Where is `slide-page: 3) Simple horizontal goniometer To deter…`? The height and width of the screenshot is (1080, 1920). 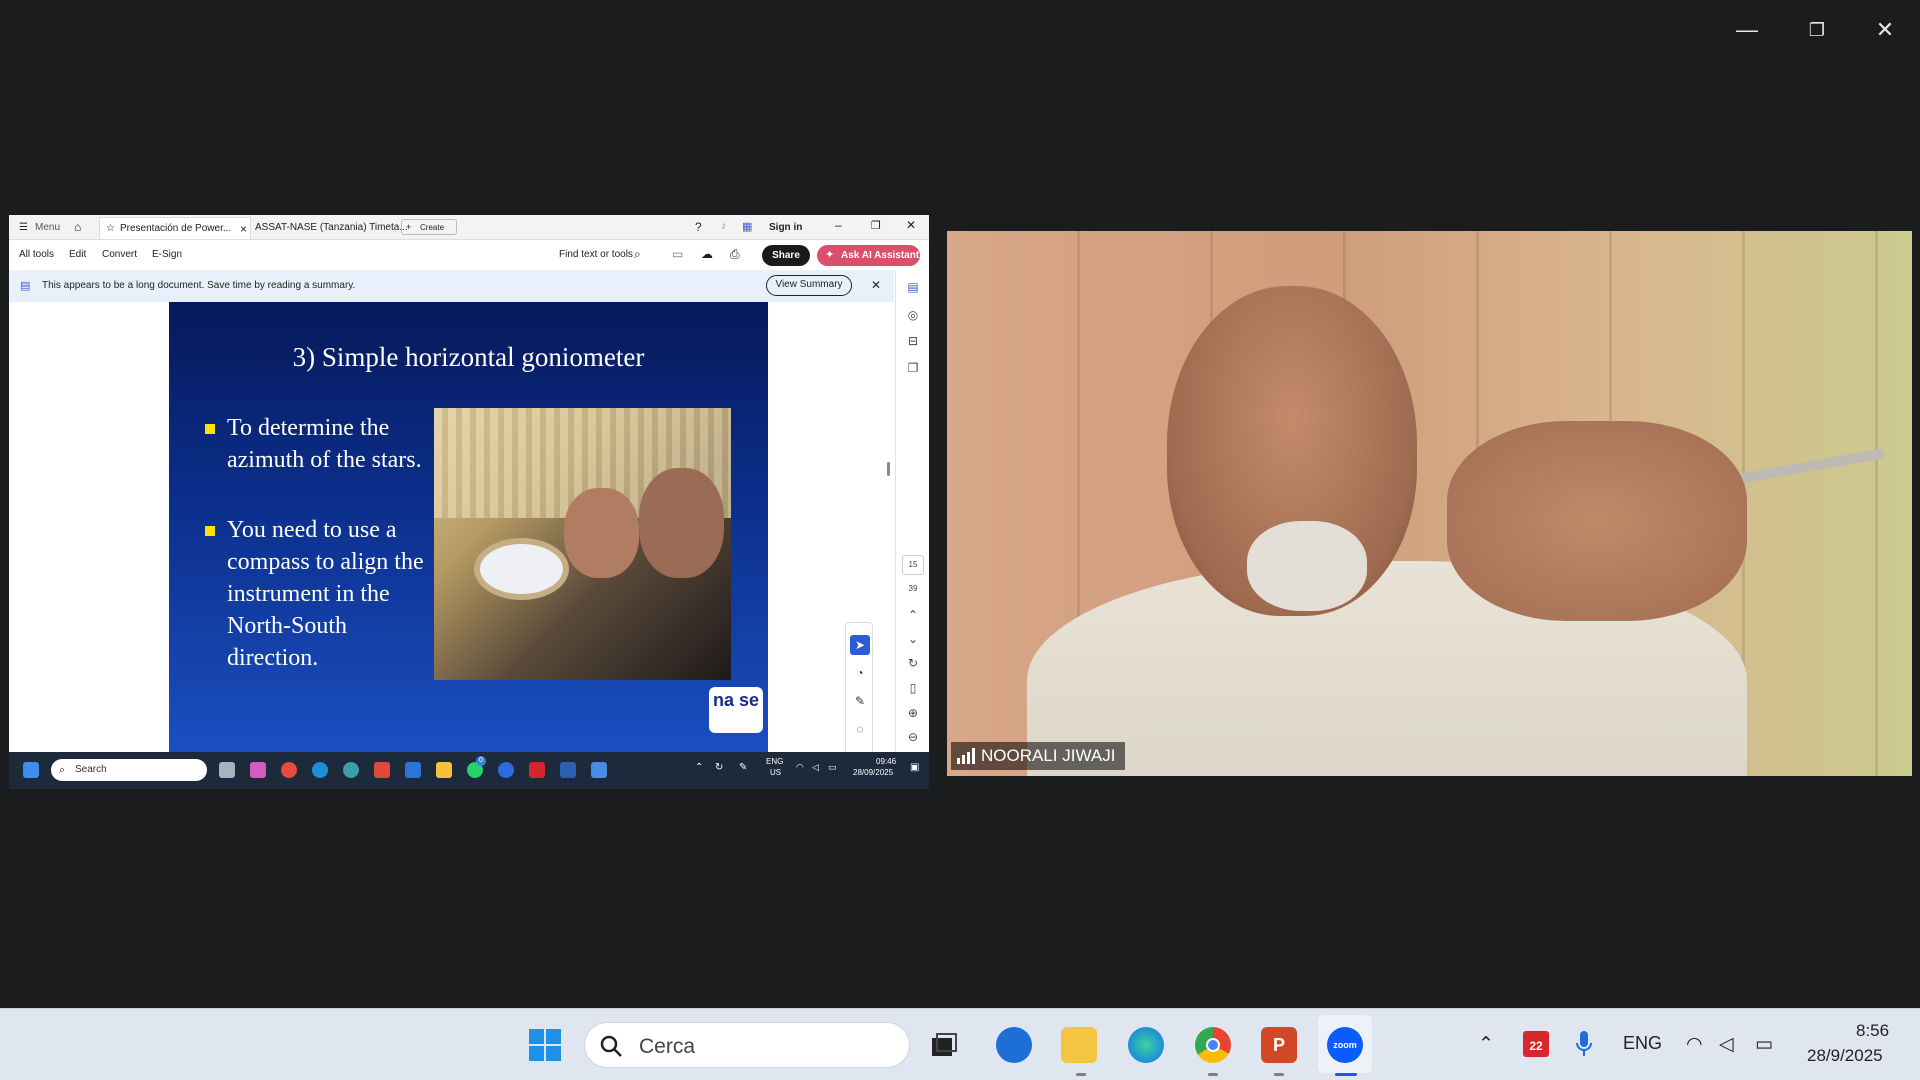 slide-page: 3) Simple horizontal goniometer To deter… is located at coordinates (468, 527).